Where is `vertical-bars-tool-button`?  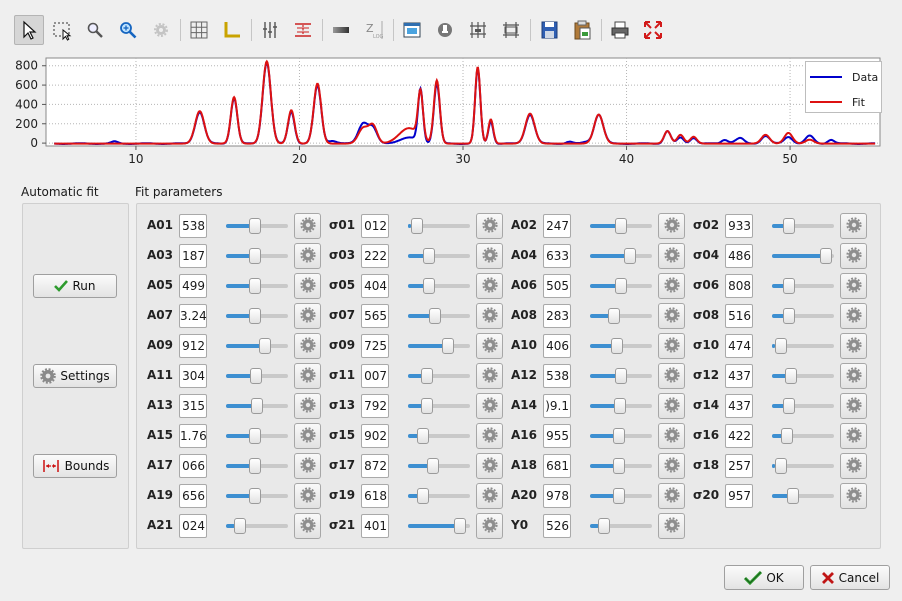 vertical-bars-tool-button is located at coordinates (270, 30).